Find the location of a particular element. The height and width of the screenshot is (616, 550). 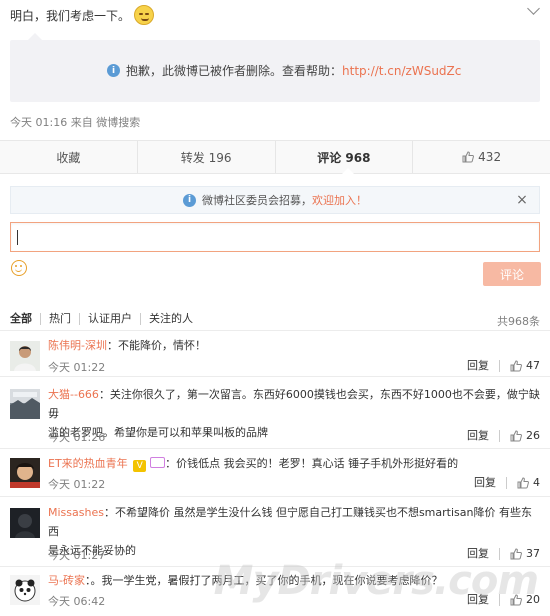

comment-item: 陈伟明-深圳：不能降价，情怀！ 今天 01:22 回复 47 is located at coordinates (275, 353).